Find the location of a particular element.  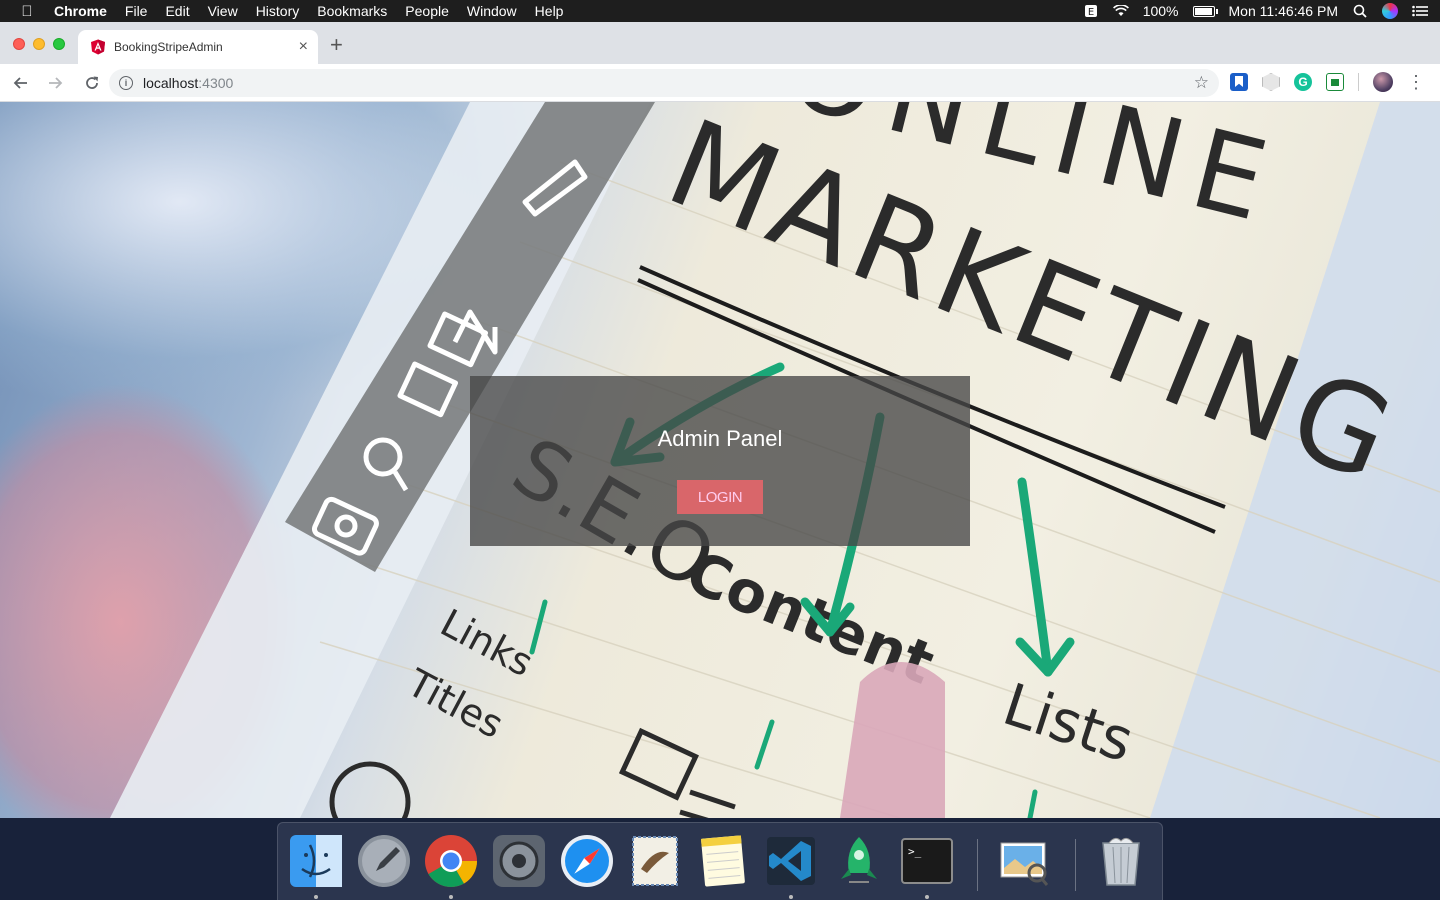

grammarly-extension-icon: G is located at coordinates (1303, 82).